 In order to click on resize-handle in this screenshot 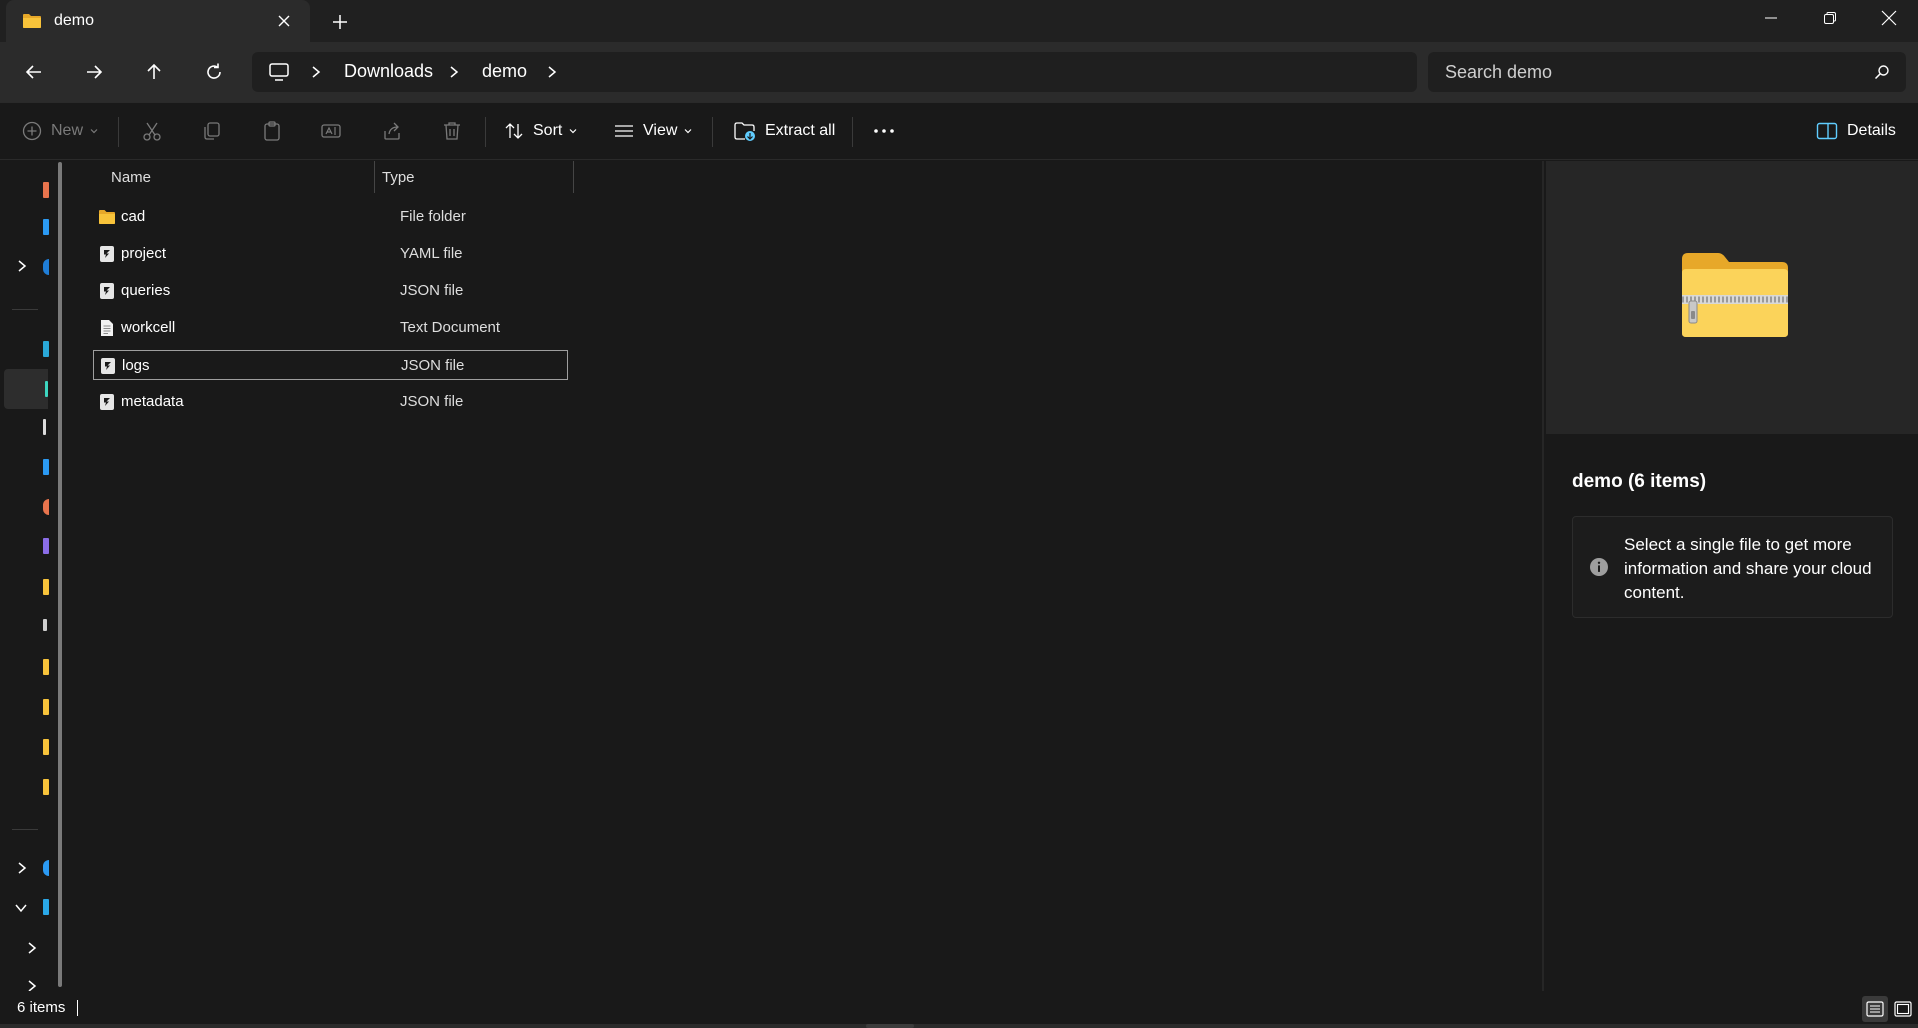, I will do `click(890, 1026)`.